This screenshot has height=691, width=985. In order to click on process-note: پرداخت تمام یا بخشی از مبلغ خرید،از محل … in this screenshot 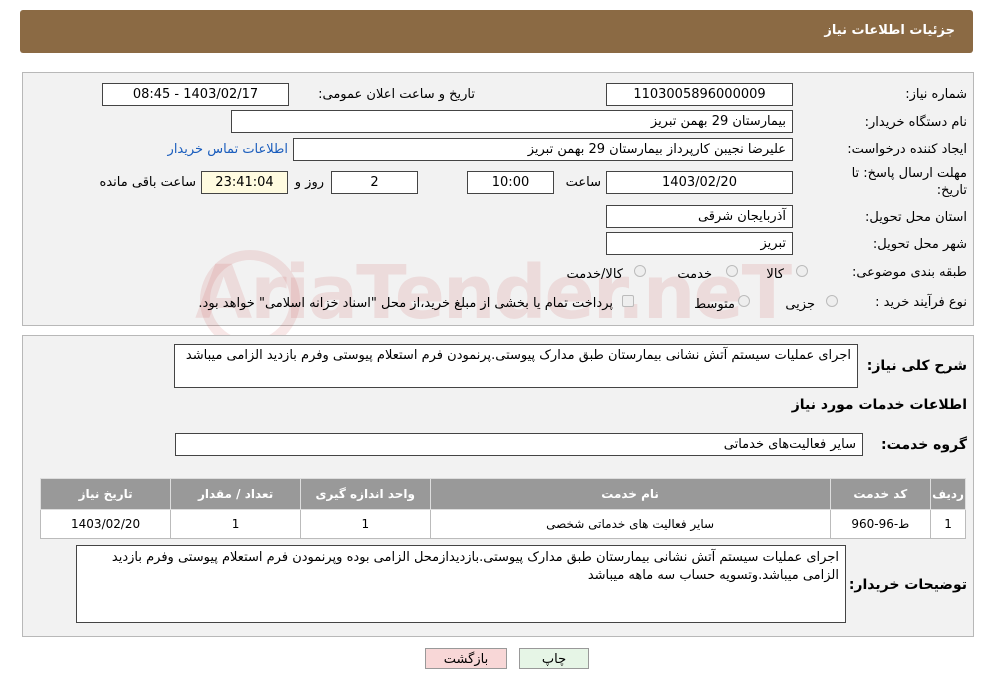, I will do `click(405, 303)`.